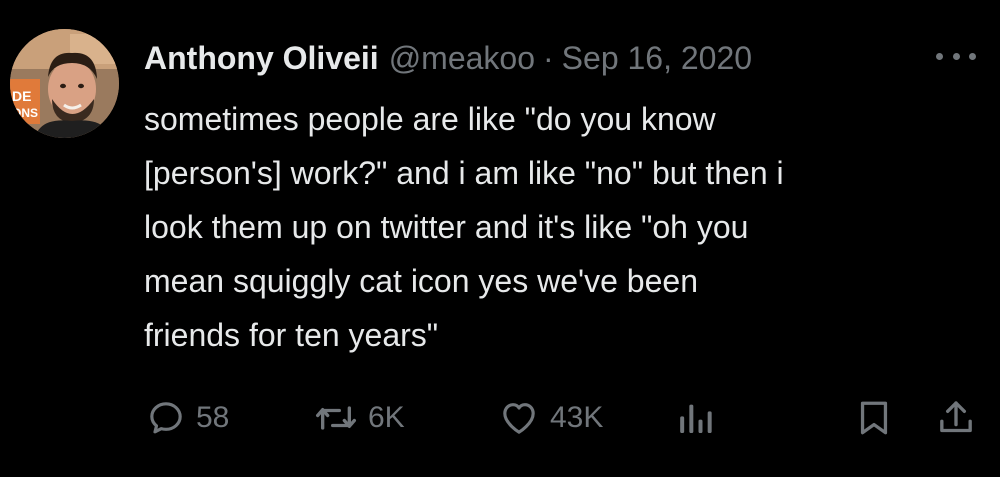 Image resolution: width=1000 pixels, height=477 pixels. I want to click on tweet-date: Sep 16, 2020, so click(657, 58).